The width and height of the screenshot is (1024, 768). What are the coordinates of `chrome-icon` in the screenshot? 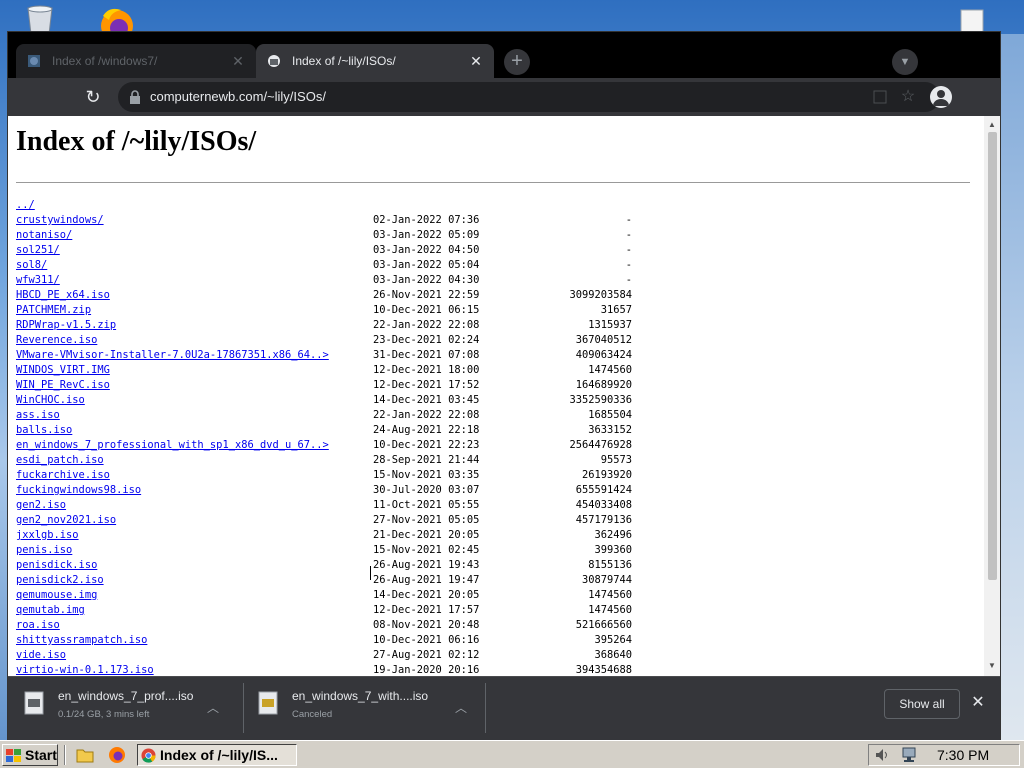 It's located at (148, 755).